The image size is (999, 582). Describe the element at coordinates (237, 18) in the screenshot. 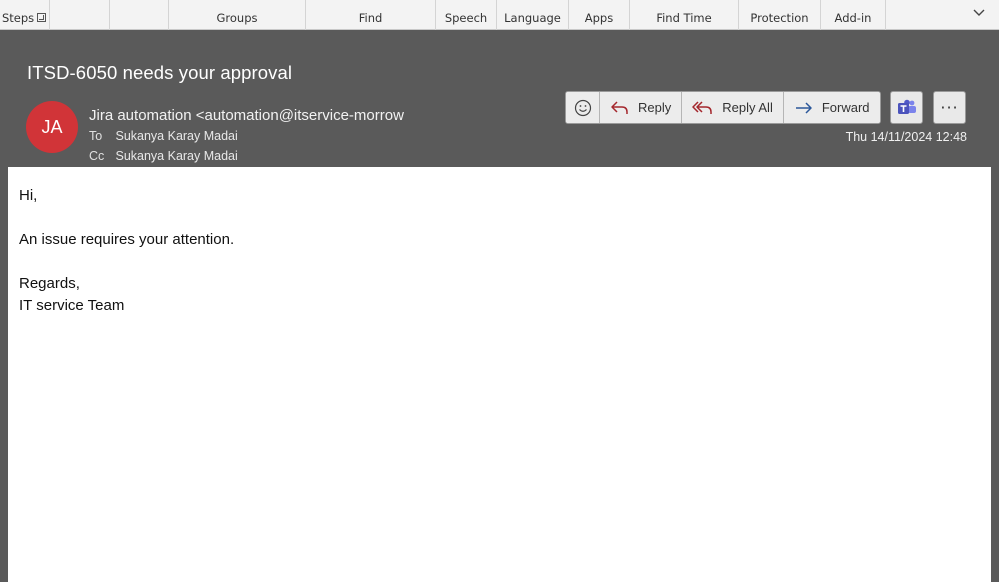

I see `ribbon-group-label: Groups` at that location.